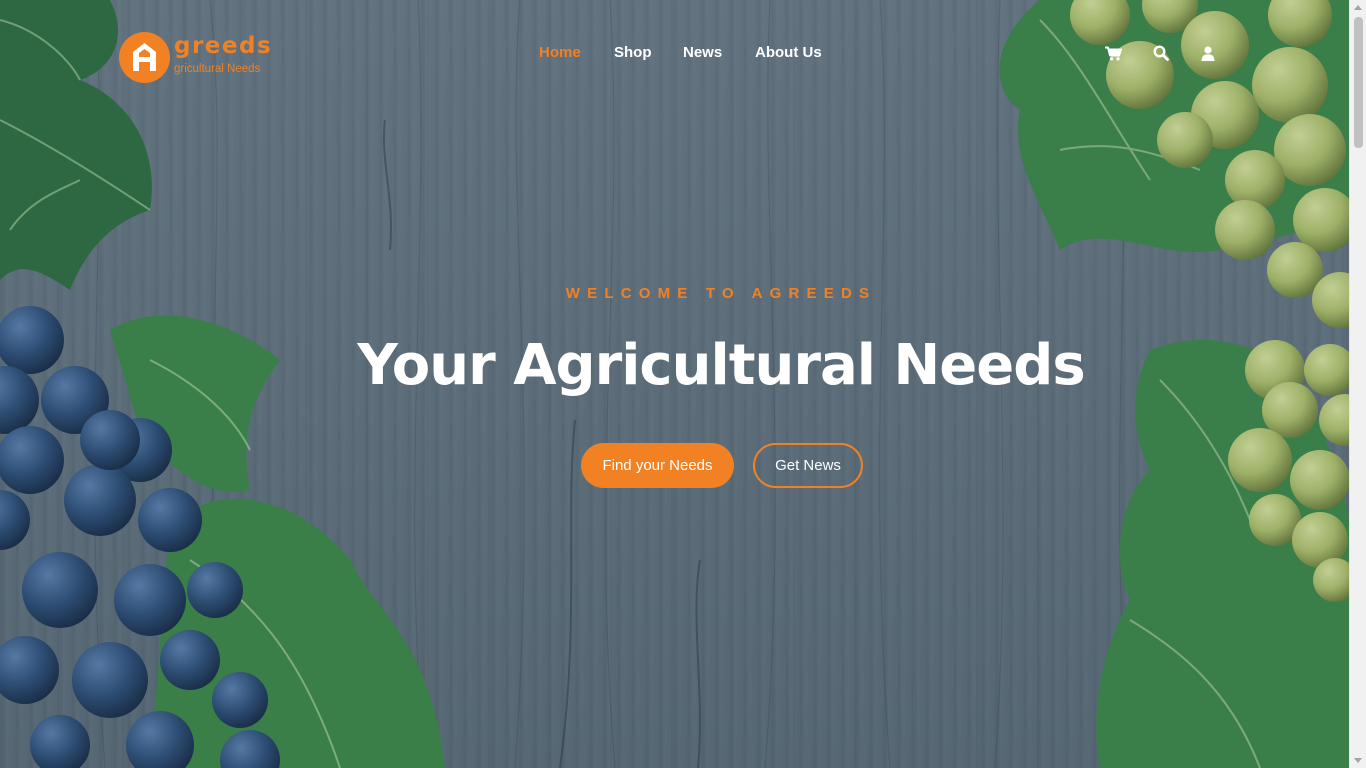  What do you see at coordinates (1358, 82) in the screenshot?
I see `scroll-thumb` at bounding box center [1358, 82].